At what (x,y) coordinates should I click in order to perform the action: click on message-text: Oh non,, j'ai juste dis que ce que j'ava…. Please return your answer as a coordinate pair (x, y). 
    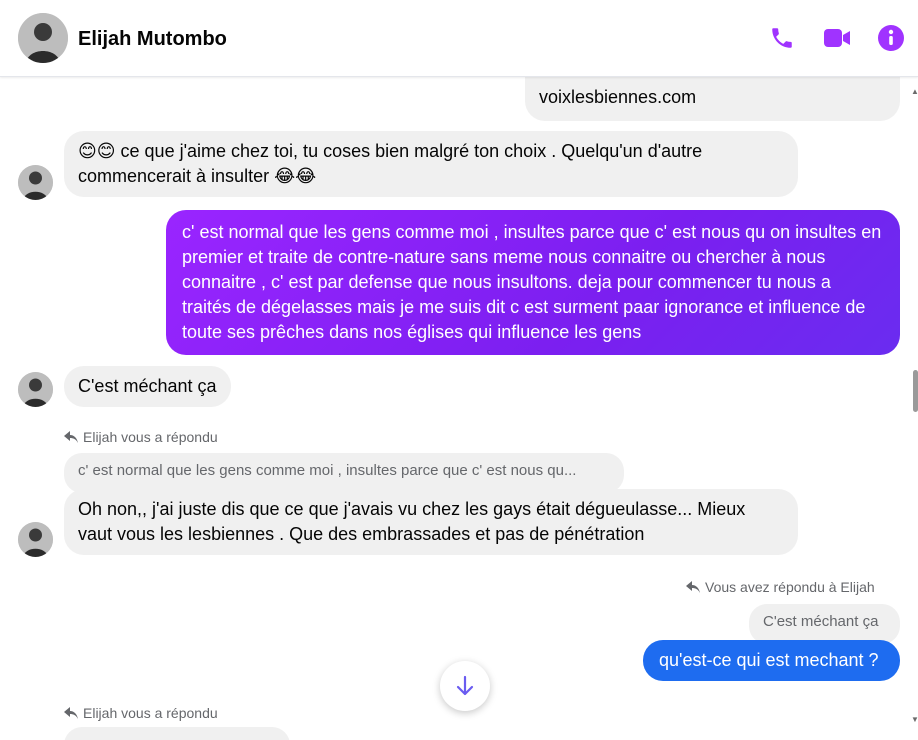
    Looking at the image, I should click on (412, 521).